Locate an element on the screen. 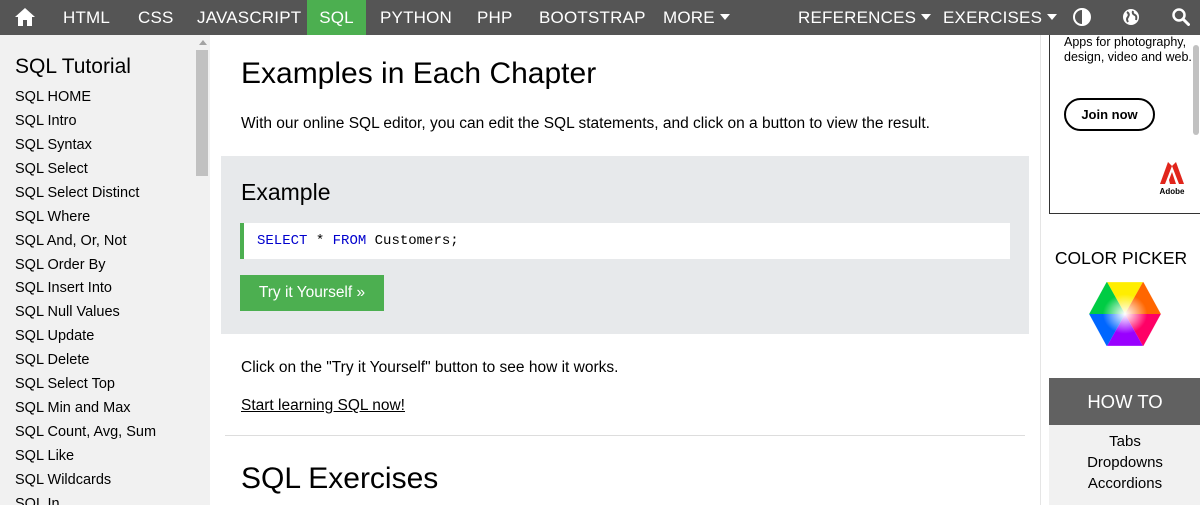 This screenshot has height=505, width=1200. nav-sql-label: SQL is located at coordinates (336, 17).